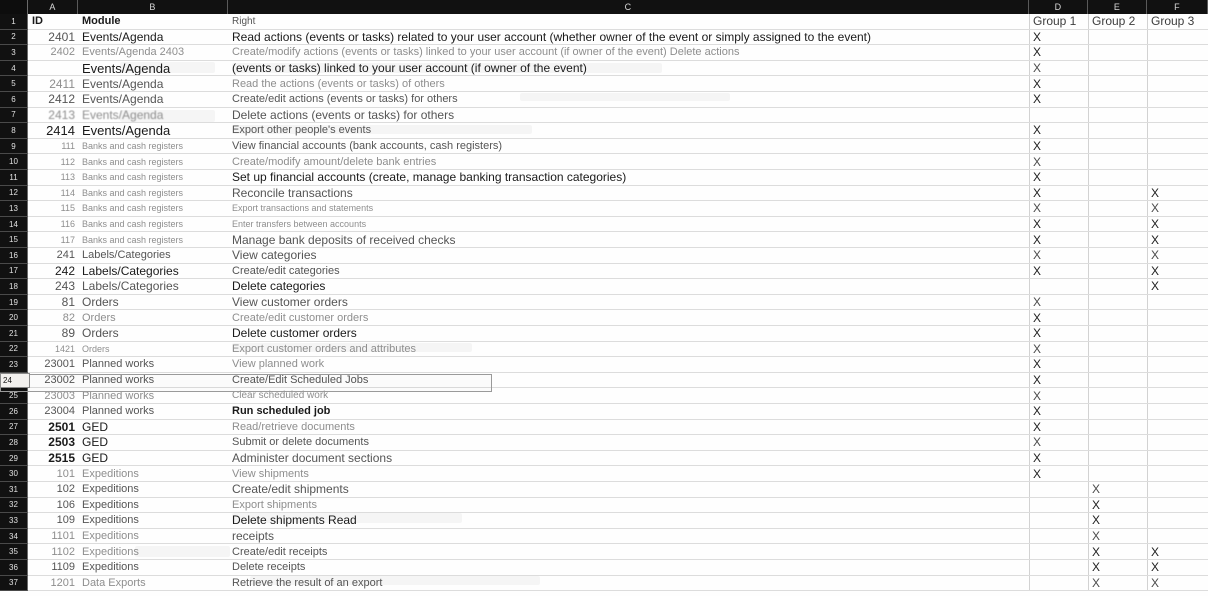 The height and width of the screenshot is (596, 1208). Describe the element at coordinates (1177, 349) in the screenshot. I see `cell-group3-r22` at that location.